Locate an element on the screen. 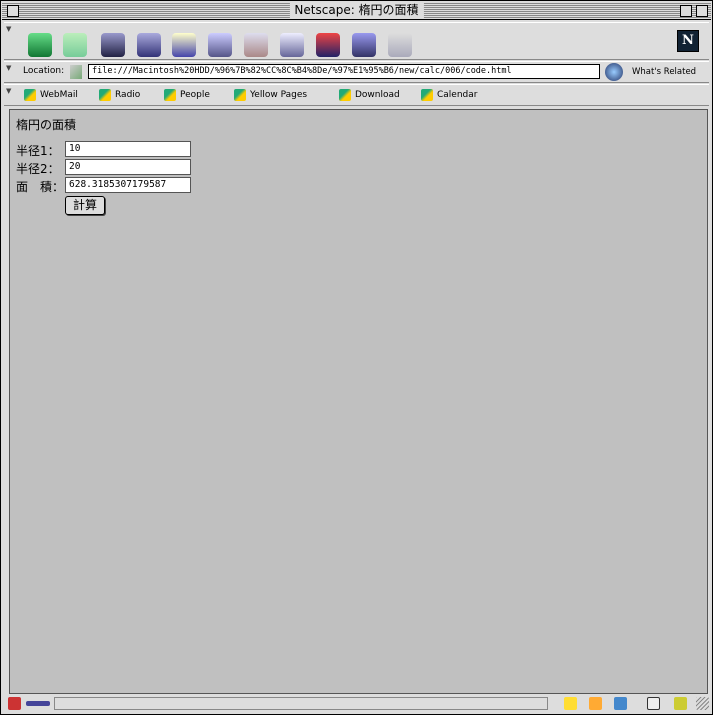 Image resolution: width=714 pixels, height=716 pixels. bookmark-webmail: WebMail is located at coordinates (51, 95).